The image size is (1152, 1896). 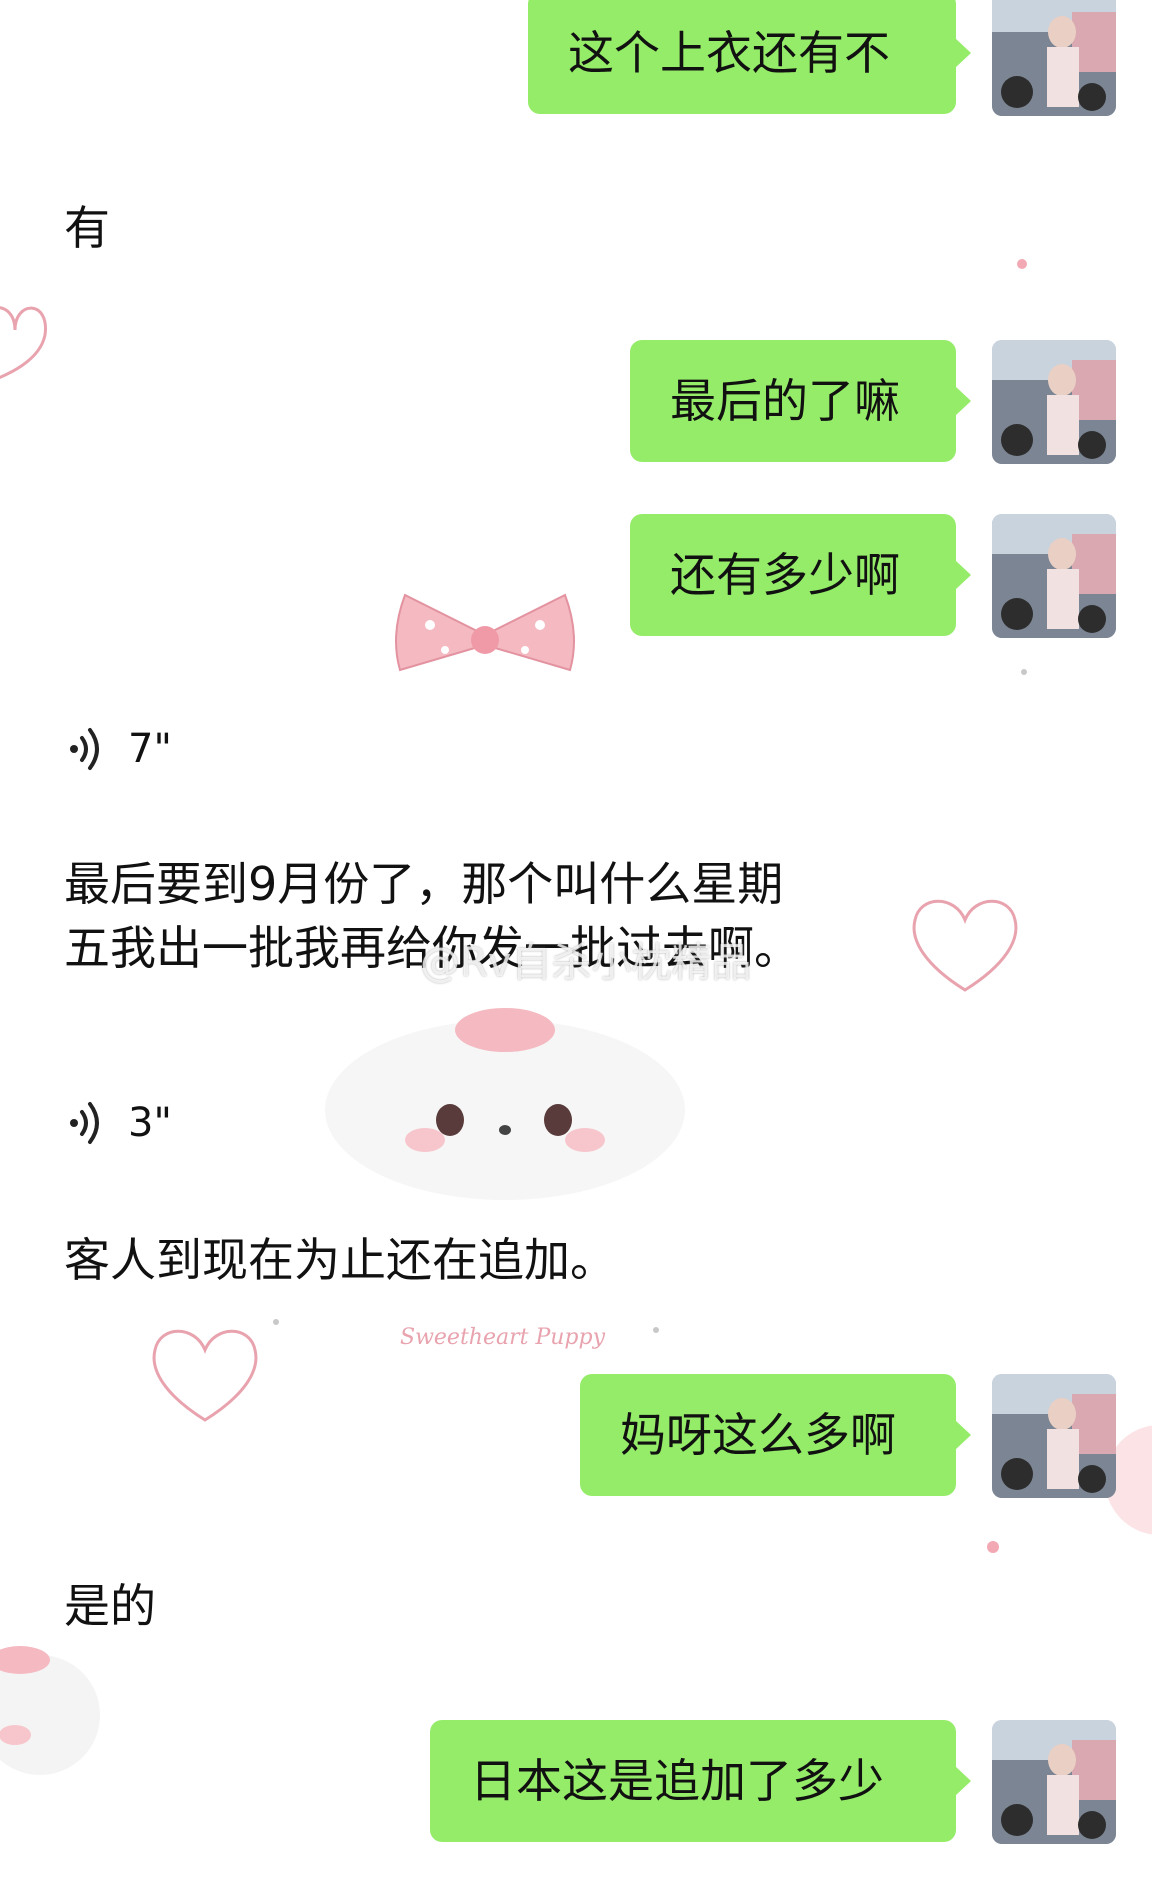 I want to click on received-message-text: 有, so click(x=87, y=228).